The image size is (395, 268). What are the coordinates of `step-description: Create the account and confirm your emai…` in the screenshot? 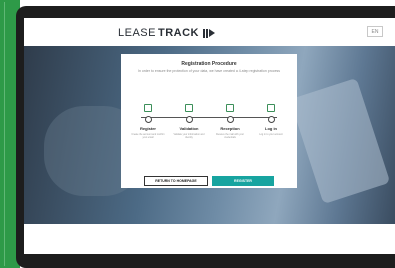 It's located at (148, 136).